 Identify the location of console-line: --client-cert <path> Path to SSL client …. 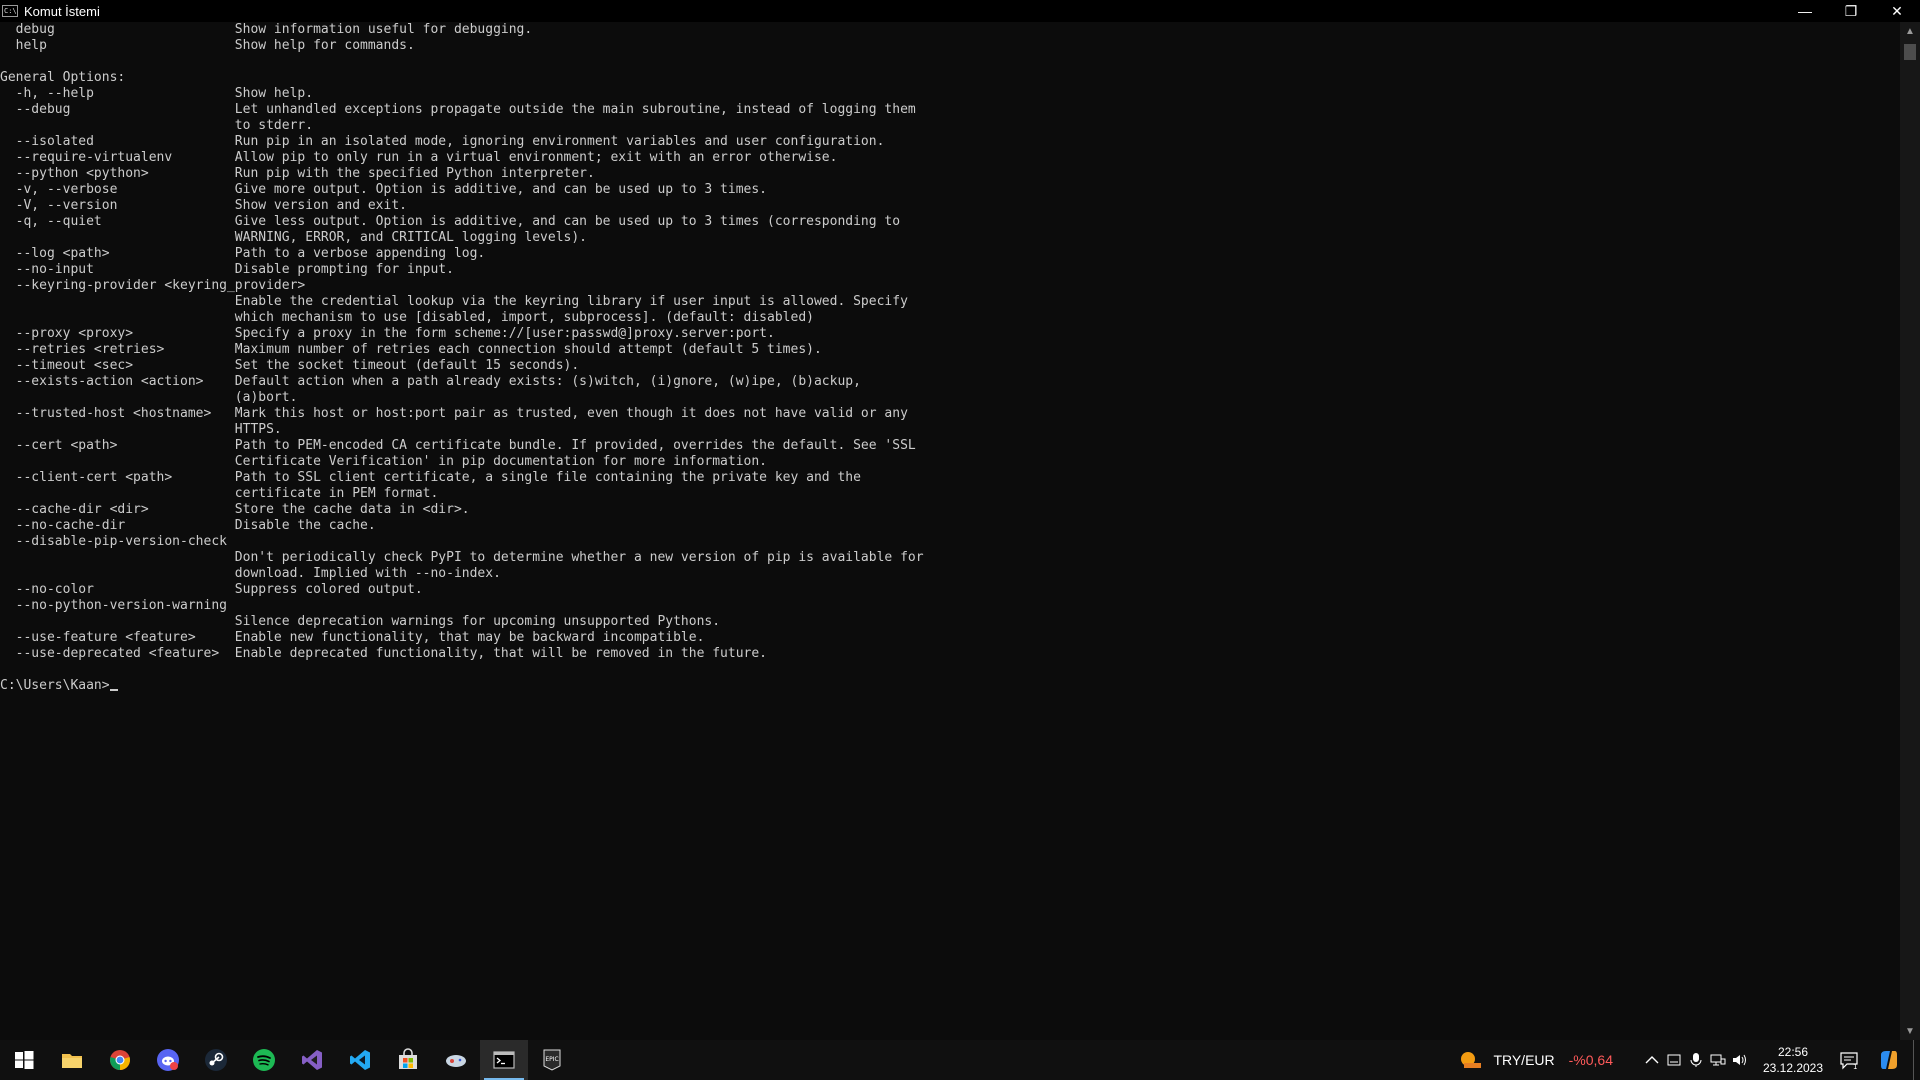
(430, 477).